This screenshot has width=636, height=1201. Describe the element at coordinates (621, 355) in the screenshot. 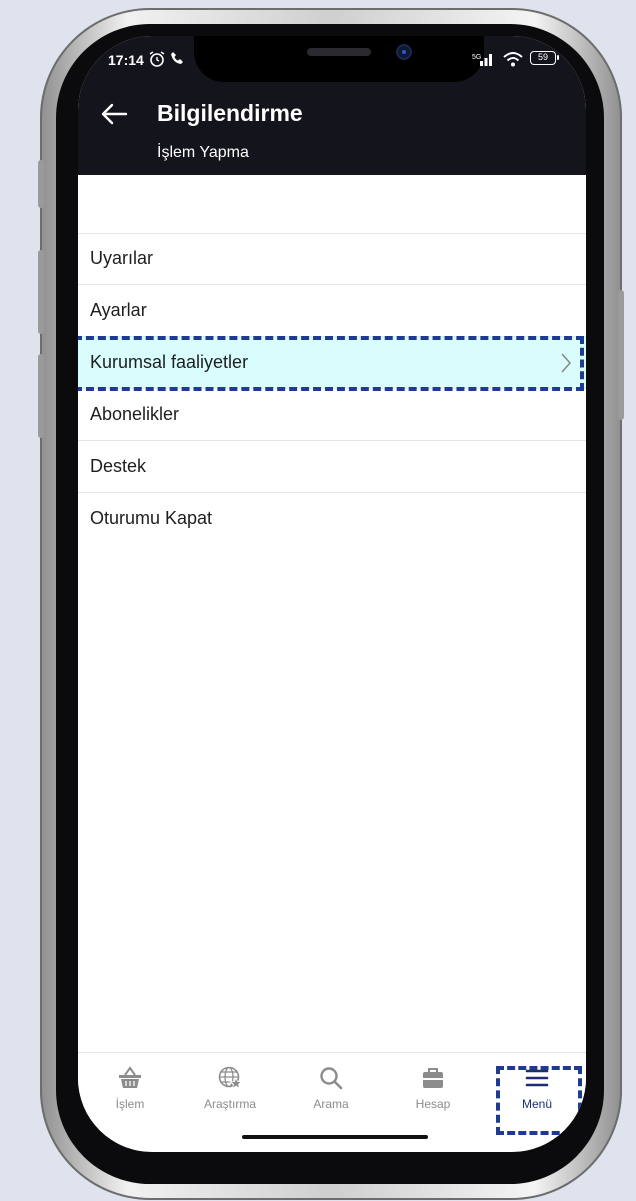

I see `power-button` at that location.